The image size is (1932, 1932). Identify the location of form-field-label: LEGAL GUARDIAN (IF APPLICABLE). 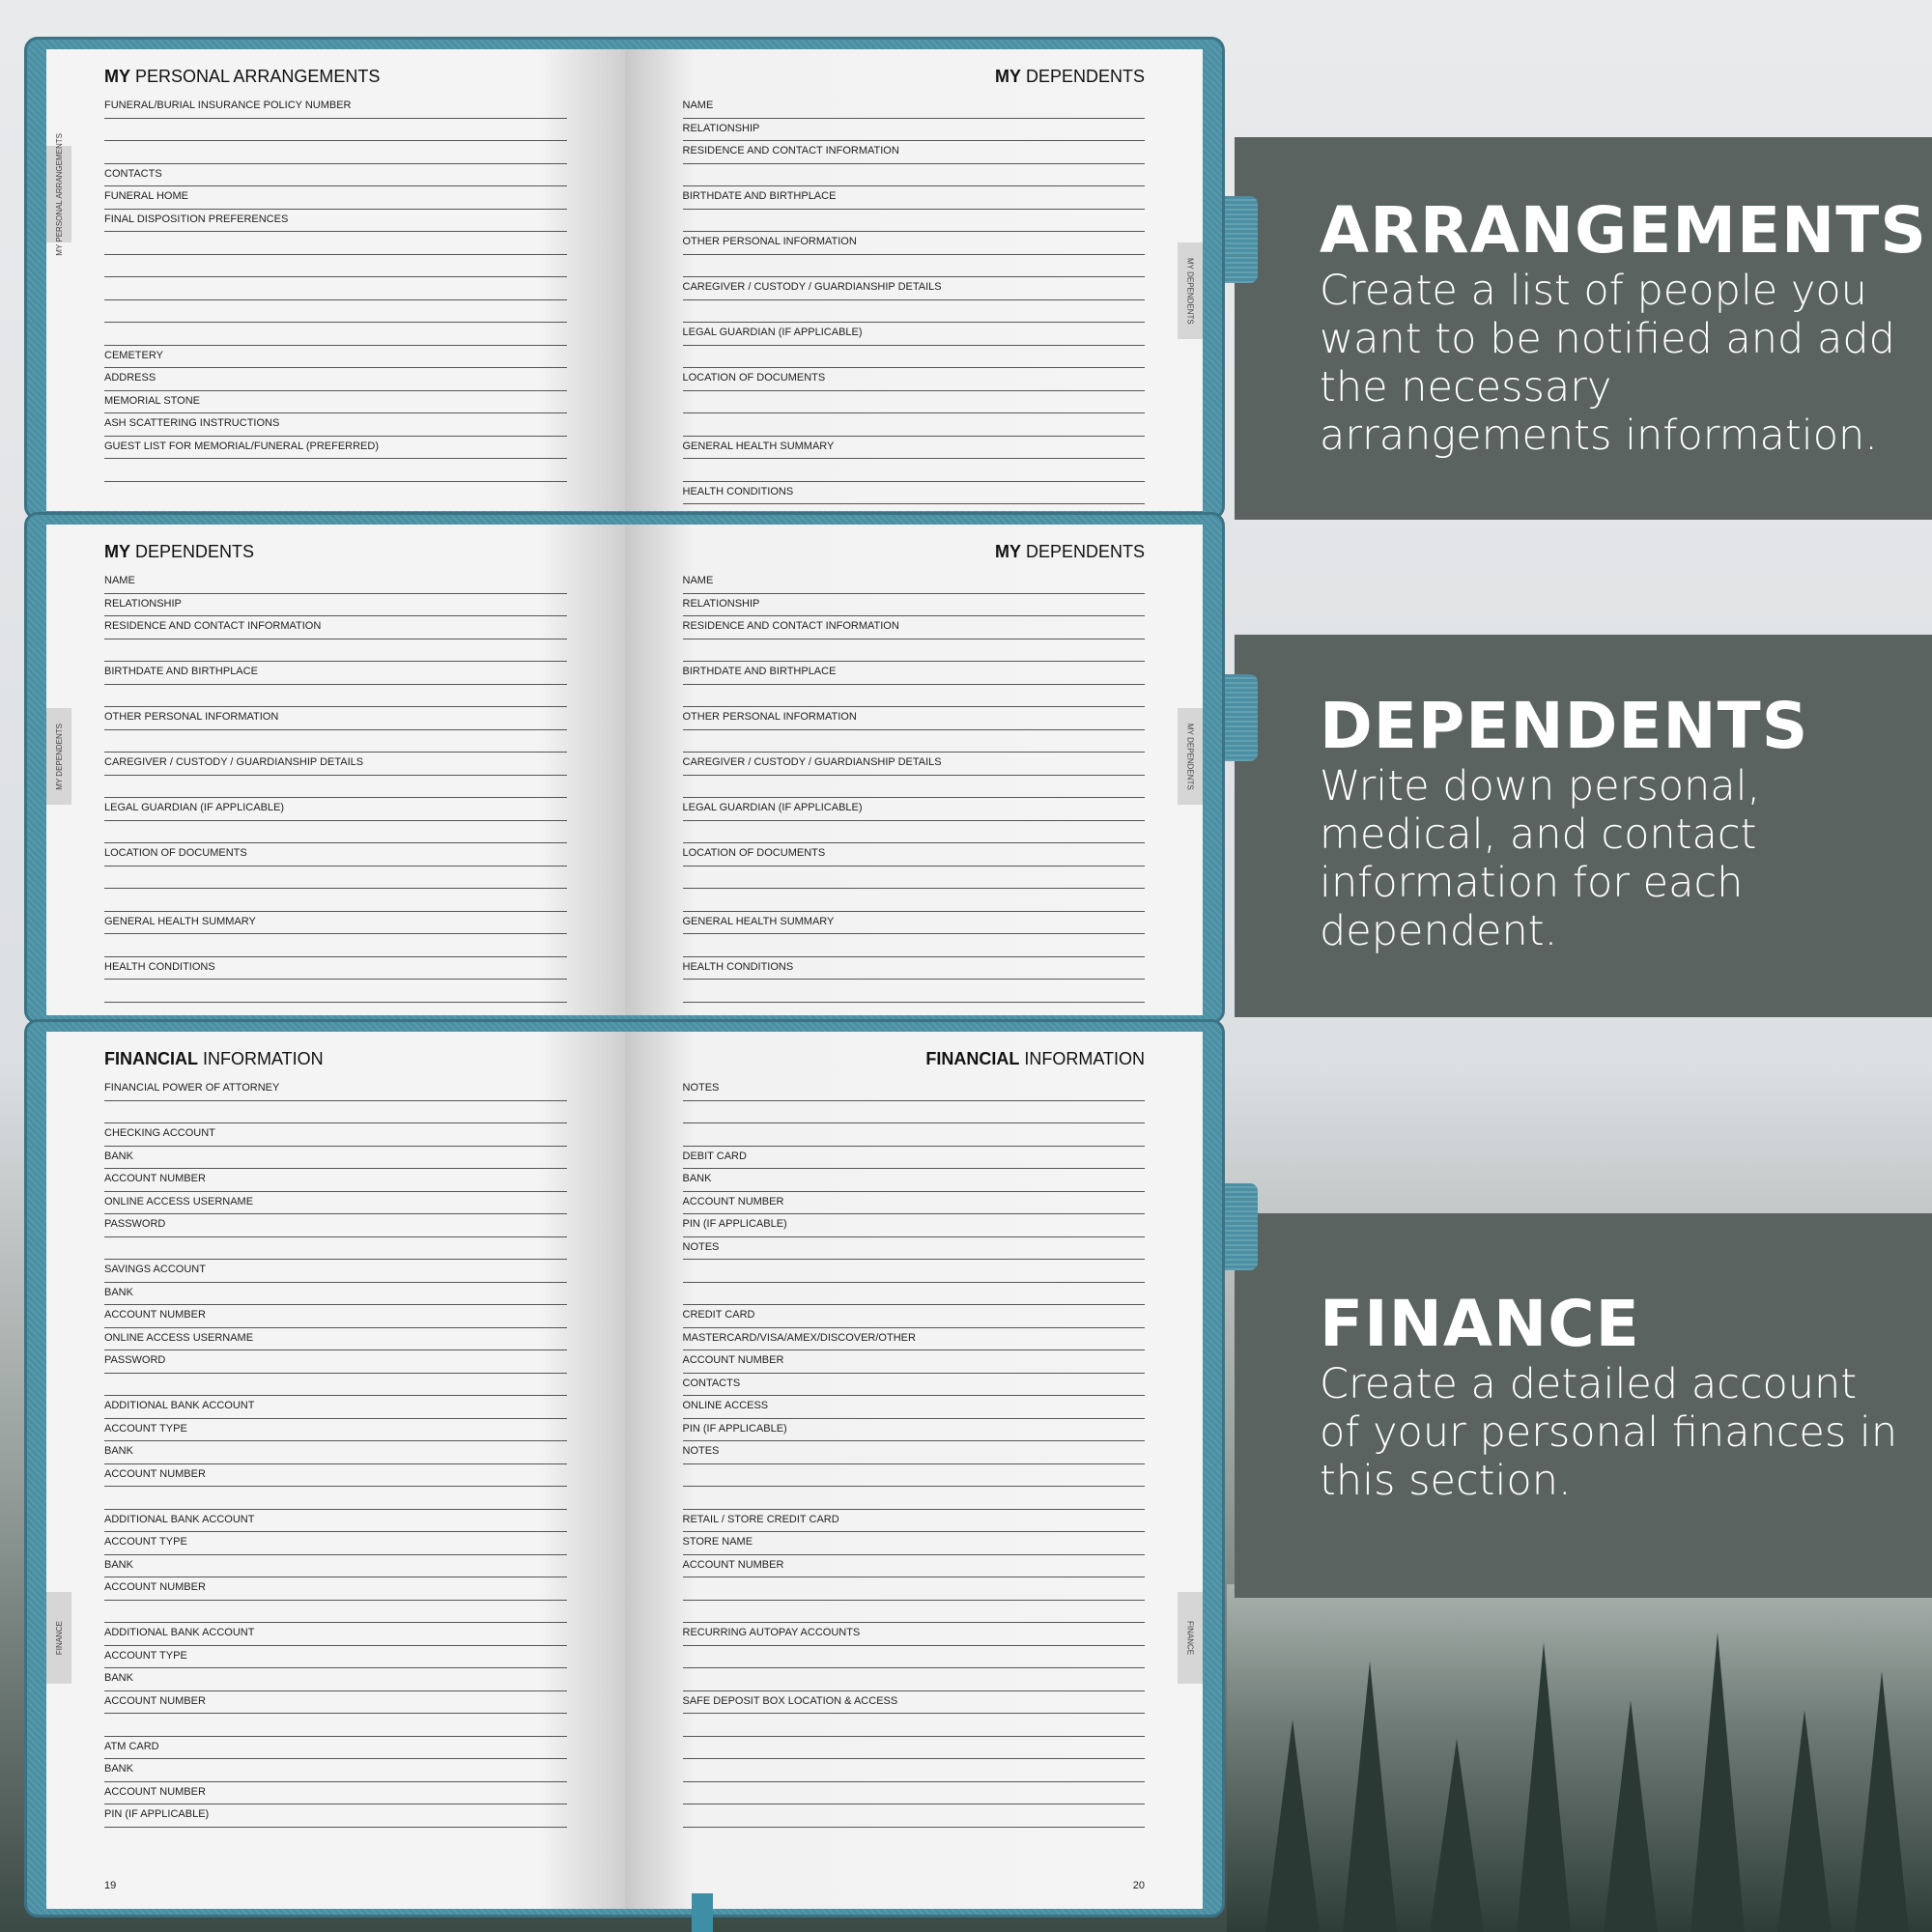
(913, 334).